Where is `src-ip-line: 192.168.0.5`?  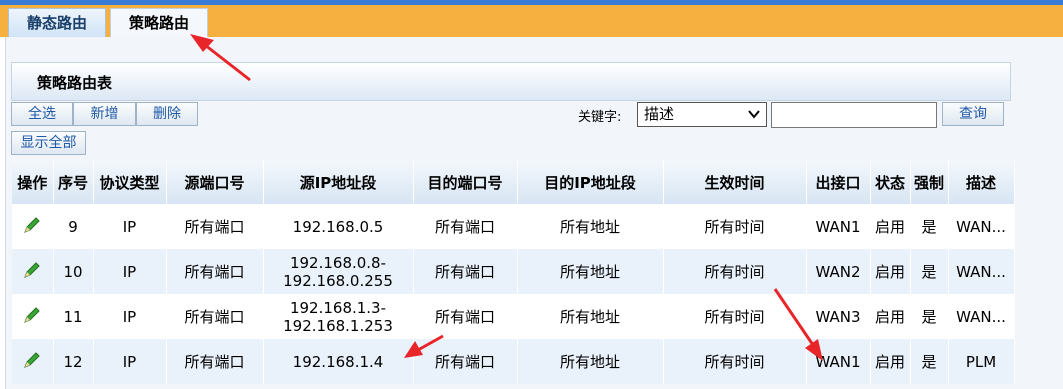 src-ip-line: 192.168.0.5 is located at coordinates (338, 226).